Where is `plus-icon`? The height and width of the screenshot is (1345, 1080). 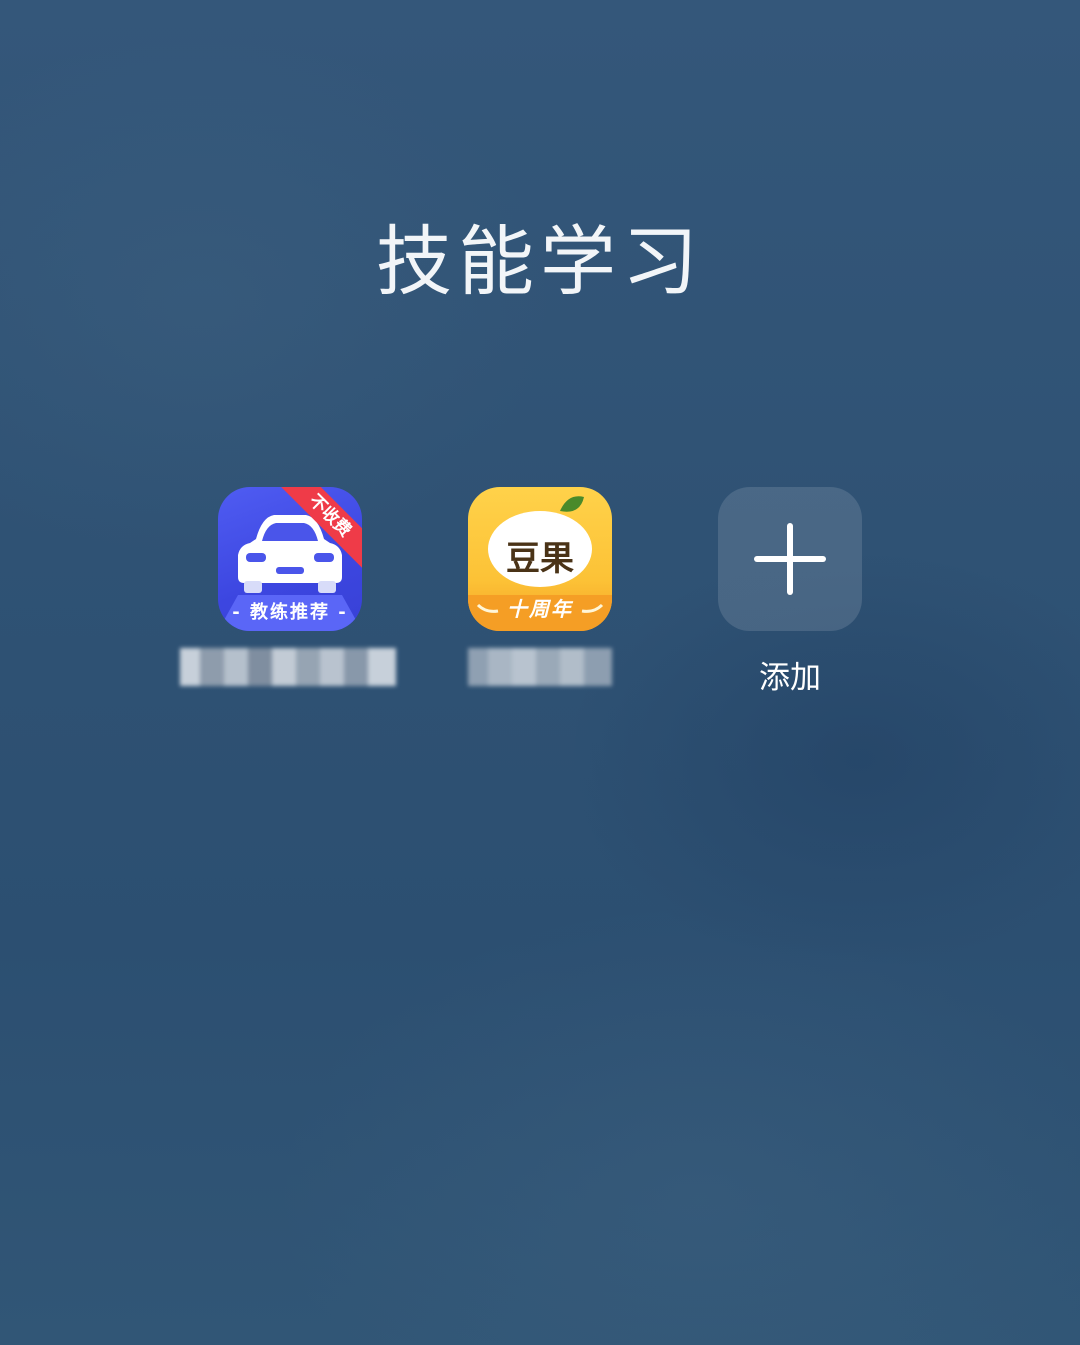
plus-icon is located at coordinates (790, 559).